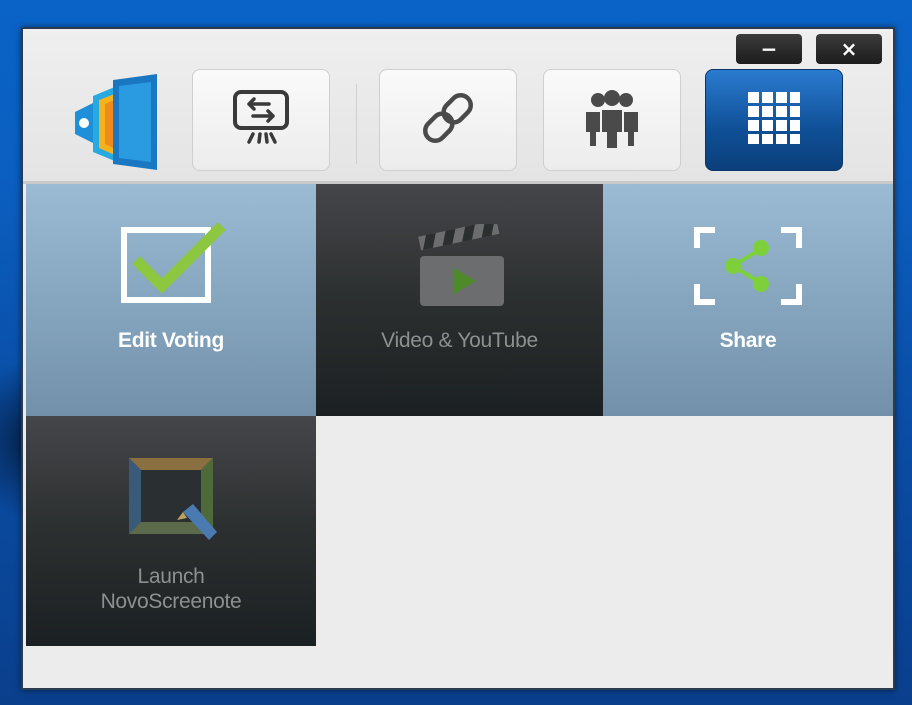 Image resolution: width=912 pixels, height=705 pixels. I want to click on share-icon, so click(748, 268).